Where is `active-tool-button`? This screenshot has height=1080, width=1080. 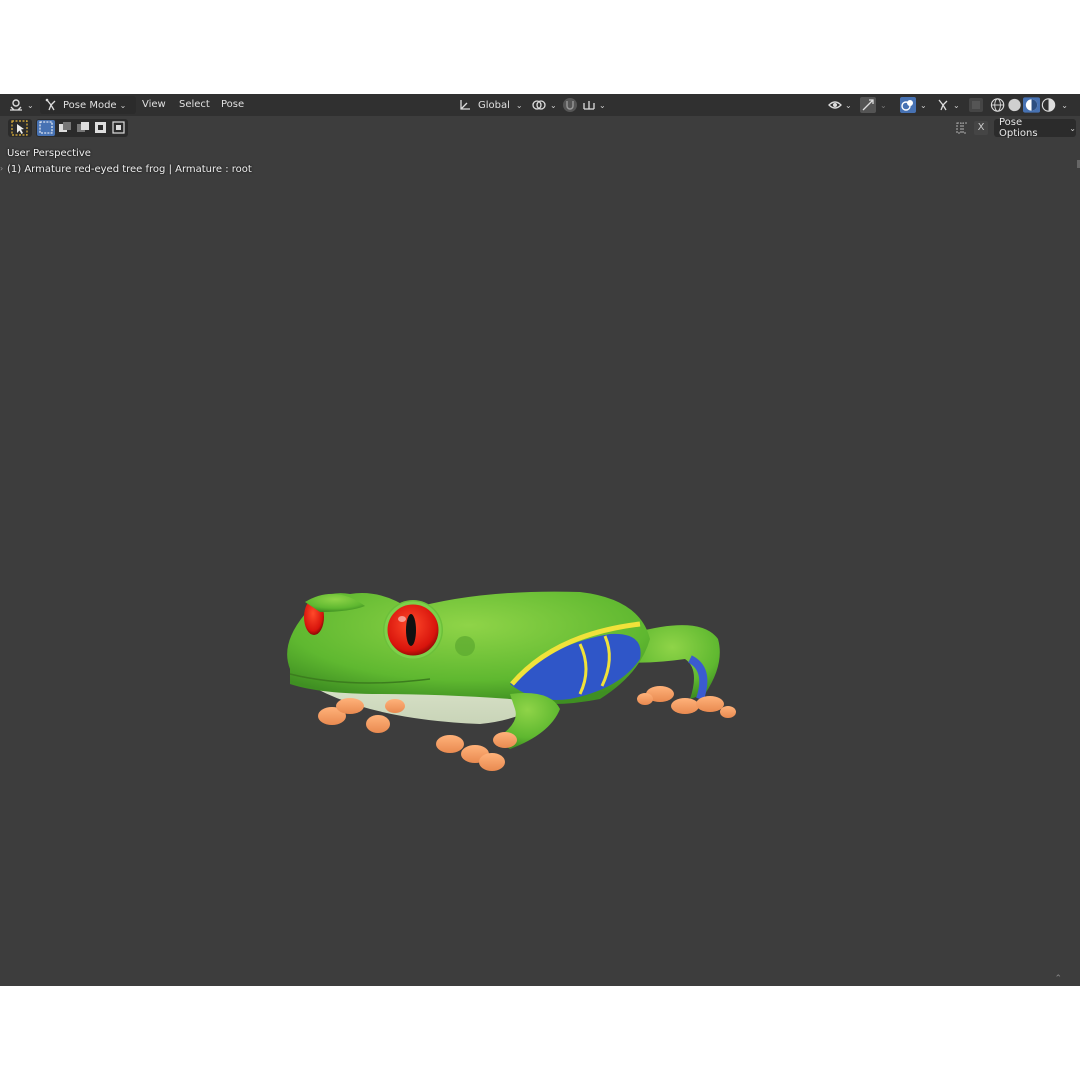
active-tool-button is located at coordinates (20, 128).